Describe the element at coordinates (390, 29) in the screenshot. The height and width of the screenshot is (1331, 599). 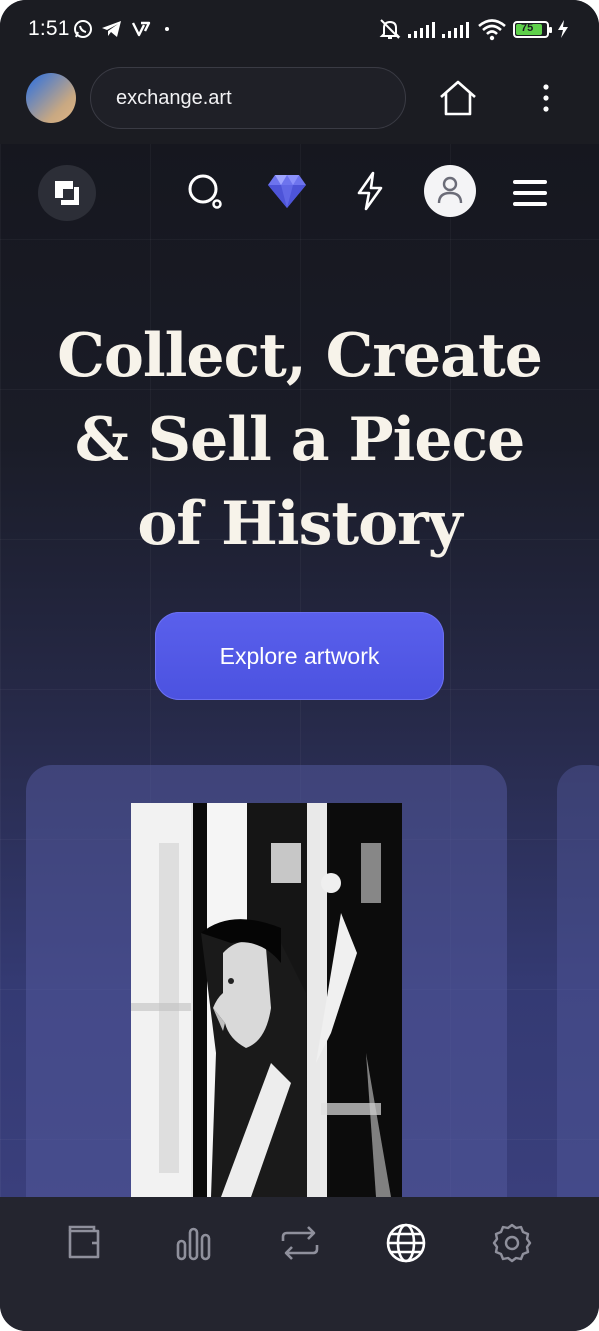
I see `mute-icon` at that location.